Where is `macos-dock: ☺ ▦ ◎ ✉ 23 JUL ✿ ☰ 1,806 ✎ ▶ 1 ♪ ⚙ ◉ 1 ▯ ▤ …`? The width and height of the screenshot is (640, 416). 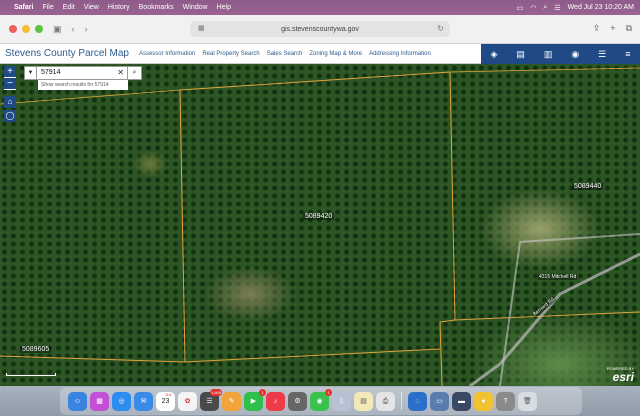
macos-dock: ☺ ▦ ◎ ✉ 23 JUL ✿ ☰ 1,806 ✎ ▶ 1 ♪ ⚙ ◉ 1 ▯ ▤ … is located at coordinates (320, 401).